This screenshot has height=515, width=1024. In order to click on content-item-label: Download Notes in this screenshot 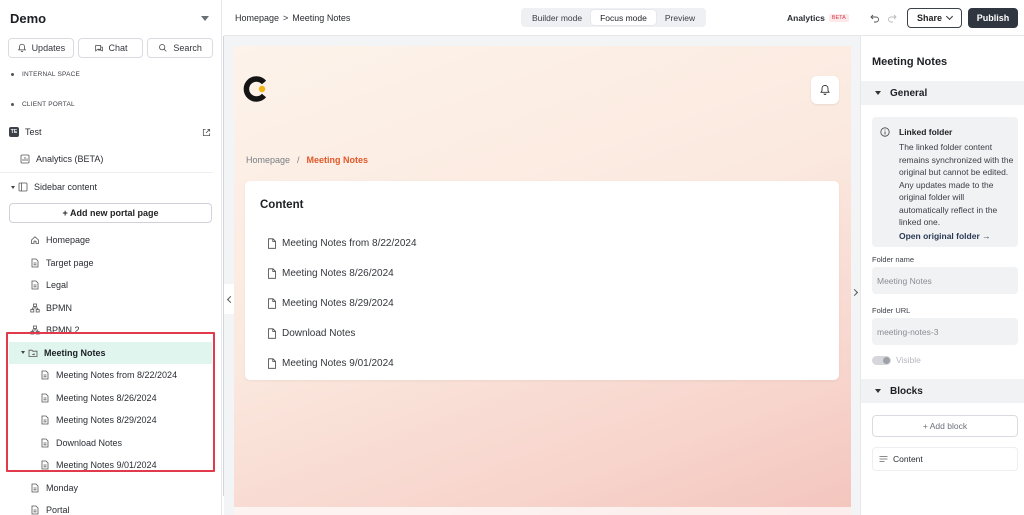, I will do `click(319, 333)`.